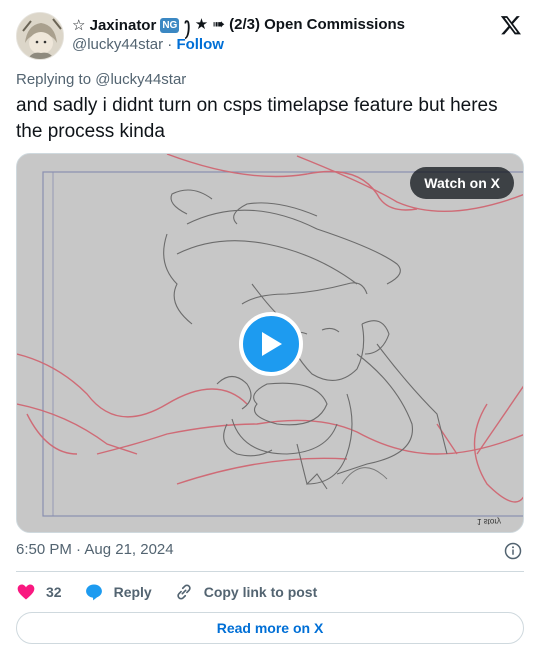 The image size is (540, 659). What do you see at coordinates (184, 592) in the screenshot?
I see `link-icon` at bounding box center [184, 592].